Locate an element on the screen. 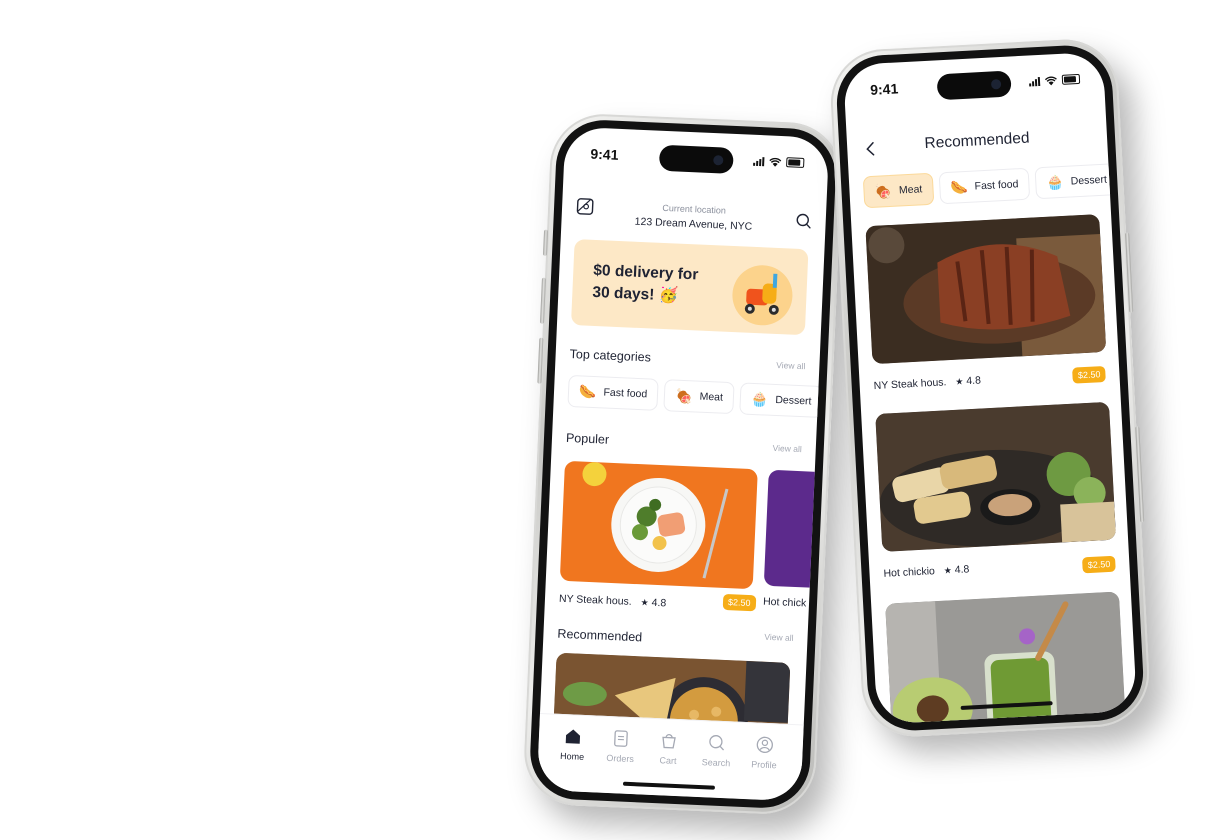 Image resolution: width=1208 pixels, height=840 pixels. salmon-dish-image is located at coordinates (655, 520).